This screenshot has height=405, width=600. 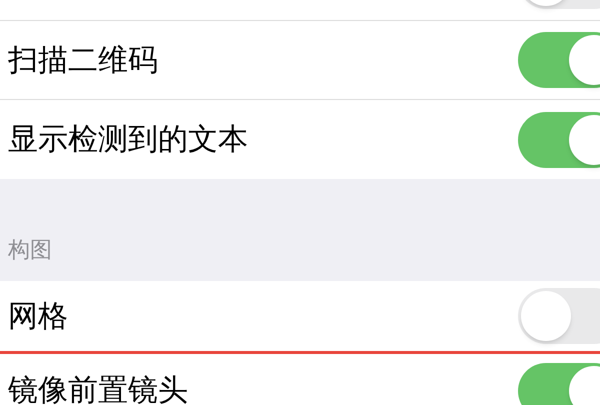 What do you see at coordinates (30, 251) in the screenshot?
I see `section-header: 构图` at bounding box center [30, 251].